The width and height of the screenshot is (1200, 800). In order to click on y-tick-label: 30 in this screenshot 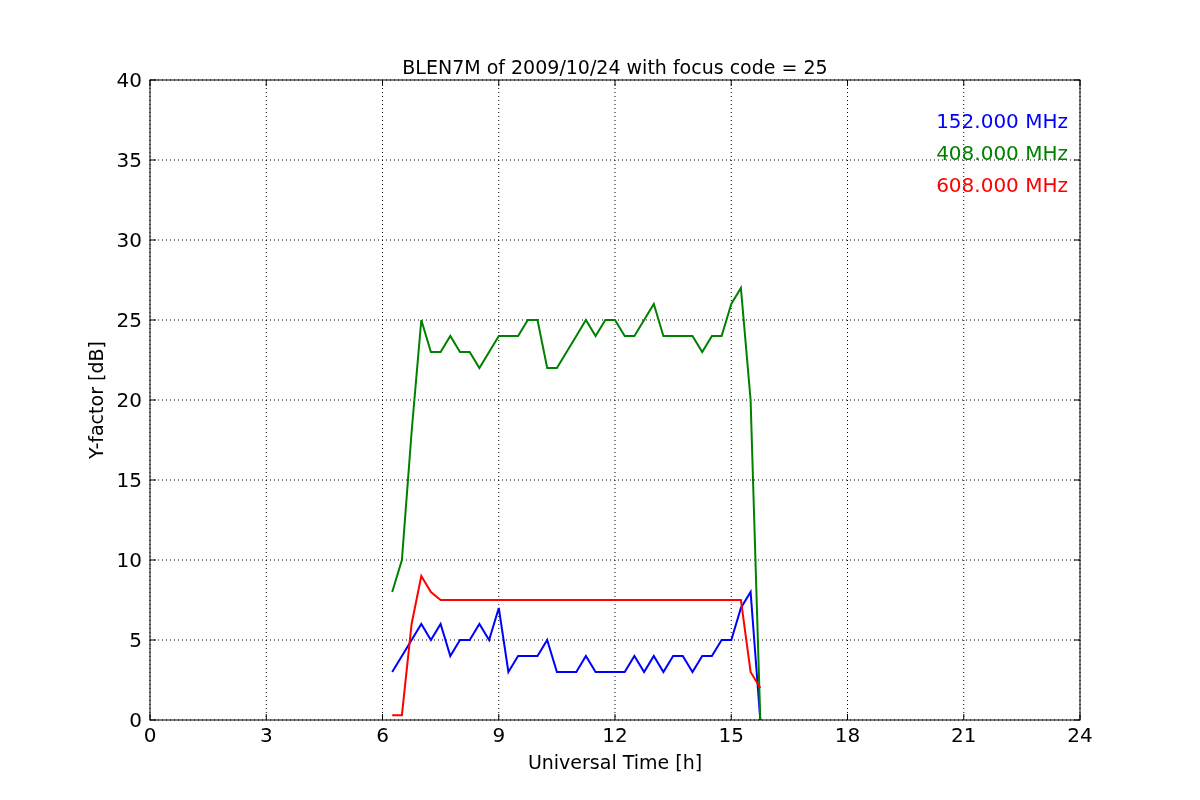, I will do `click(129, 240)`.